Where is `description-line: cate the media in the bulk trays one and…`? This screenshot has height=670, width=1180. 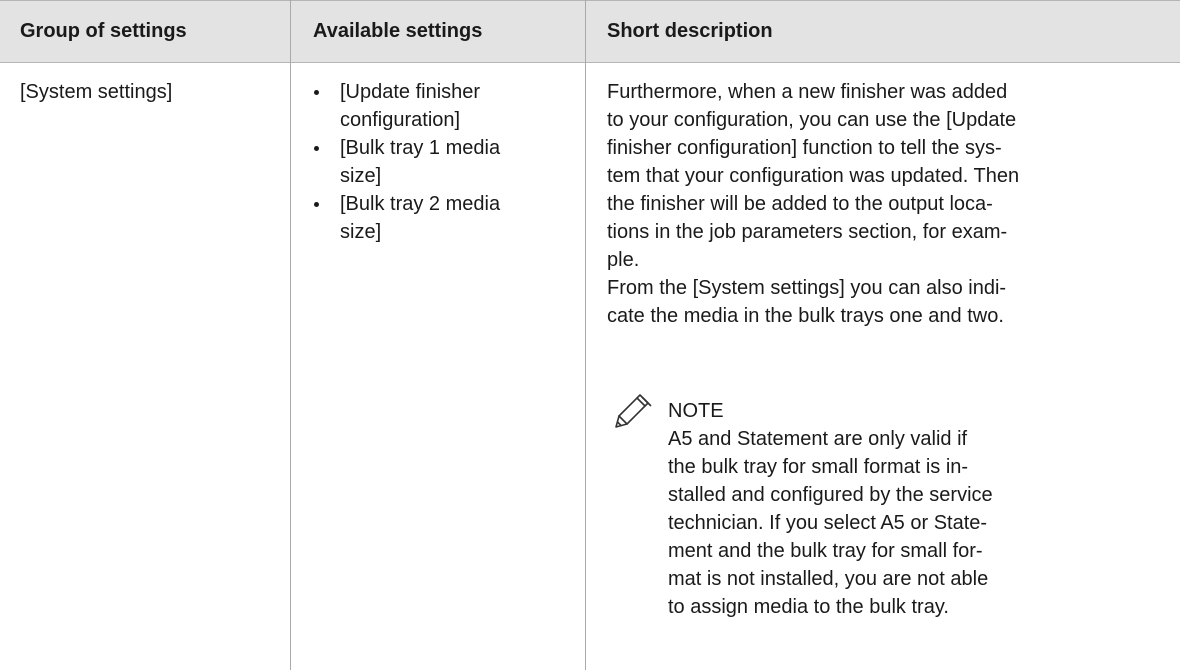
description-line: cate the media in the bulk trays one and… is located at coordinates (805, 316).